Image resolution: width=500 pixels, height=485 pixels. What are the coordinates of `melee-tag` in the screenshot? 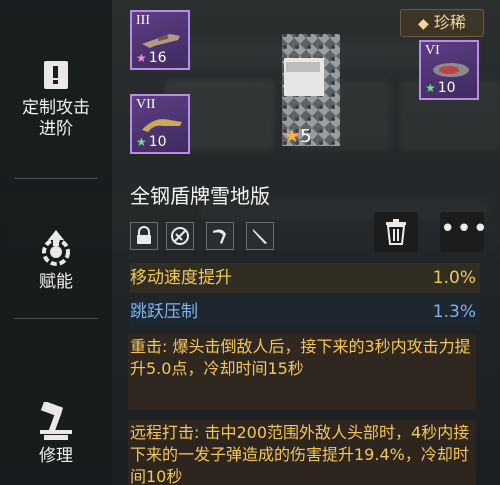 It's located at (220, 236).